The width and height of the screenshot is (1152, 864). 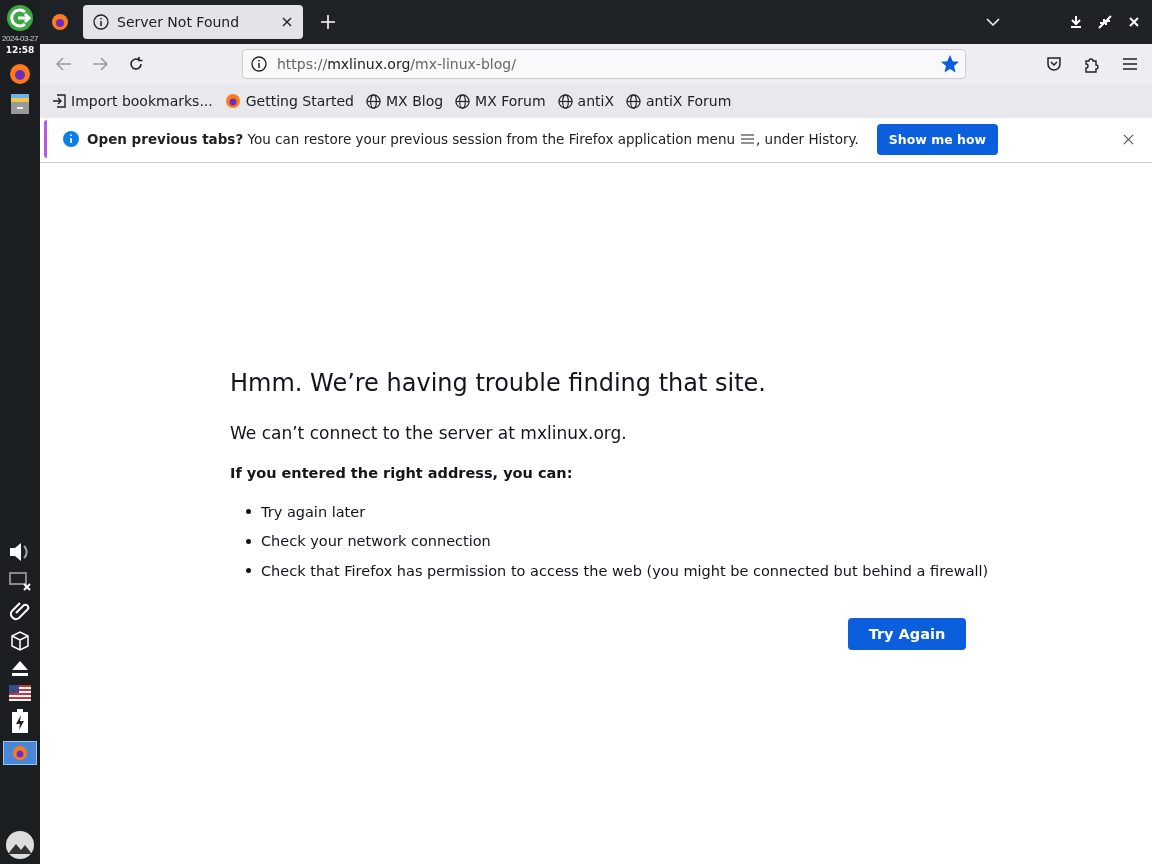 I want to click on import-icon, so click(x=59, y=101).